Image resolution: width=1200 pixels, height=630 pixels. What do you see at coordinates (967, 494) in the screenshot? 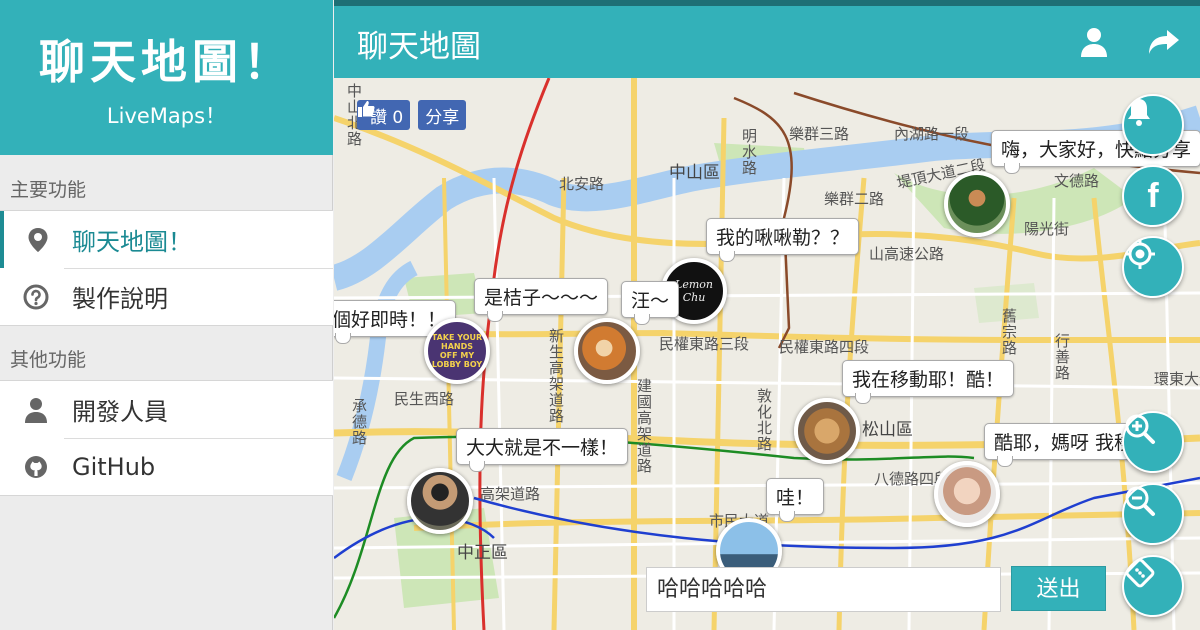
I see `avatar-child` at bounding box center [967, 494].